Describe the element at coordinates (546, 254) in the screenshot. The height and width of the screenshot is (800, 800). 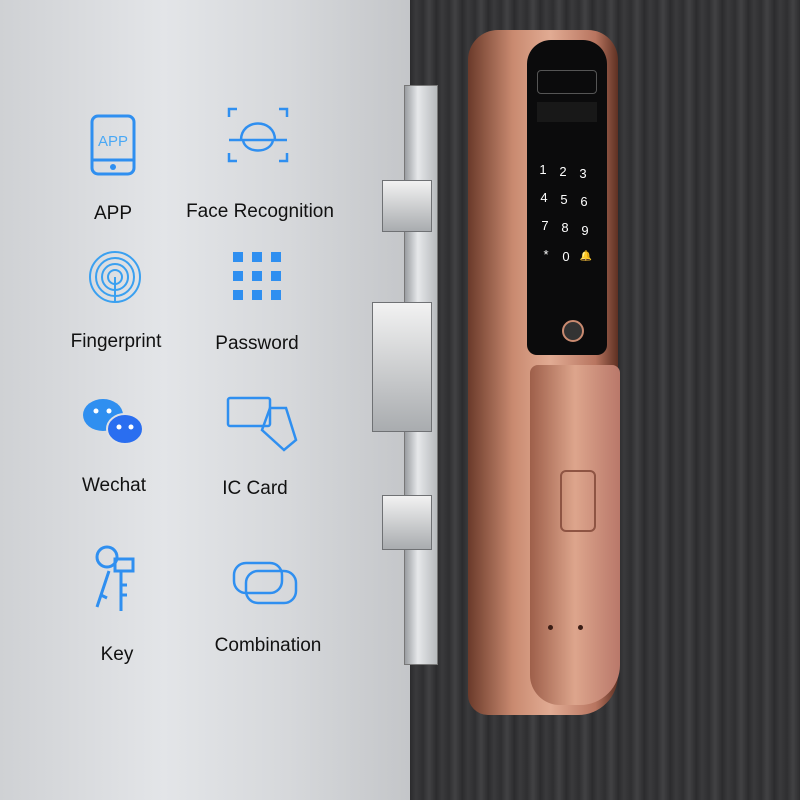
I see `keypad-key: *` at that location.